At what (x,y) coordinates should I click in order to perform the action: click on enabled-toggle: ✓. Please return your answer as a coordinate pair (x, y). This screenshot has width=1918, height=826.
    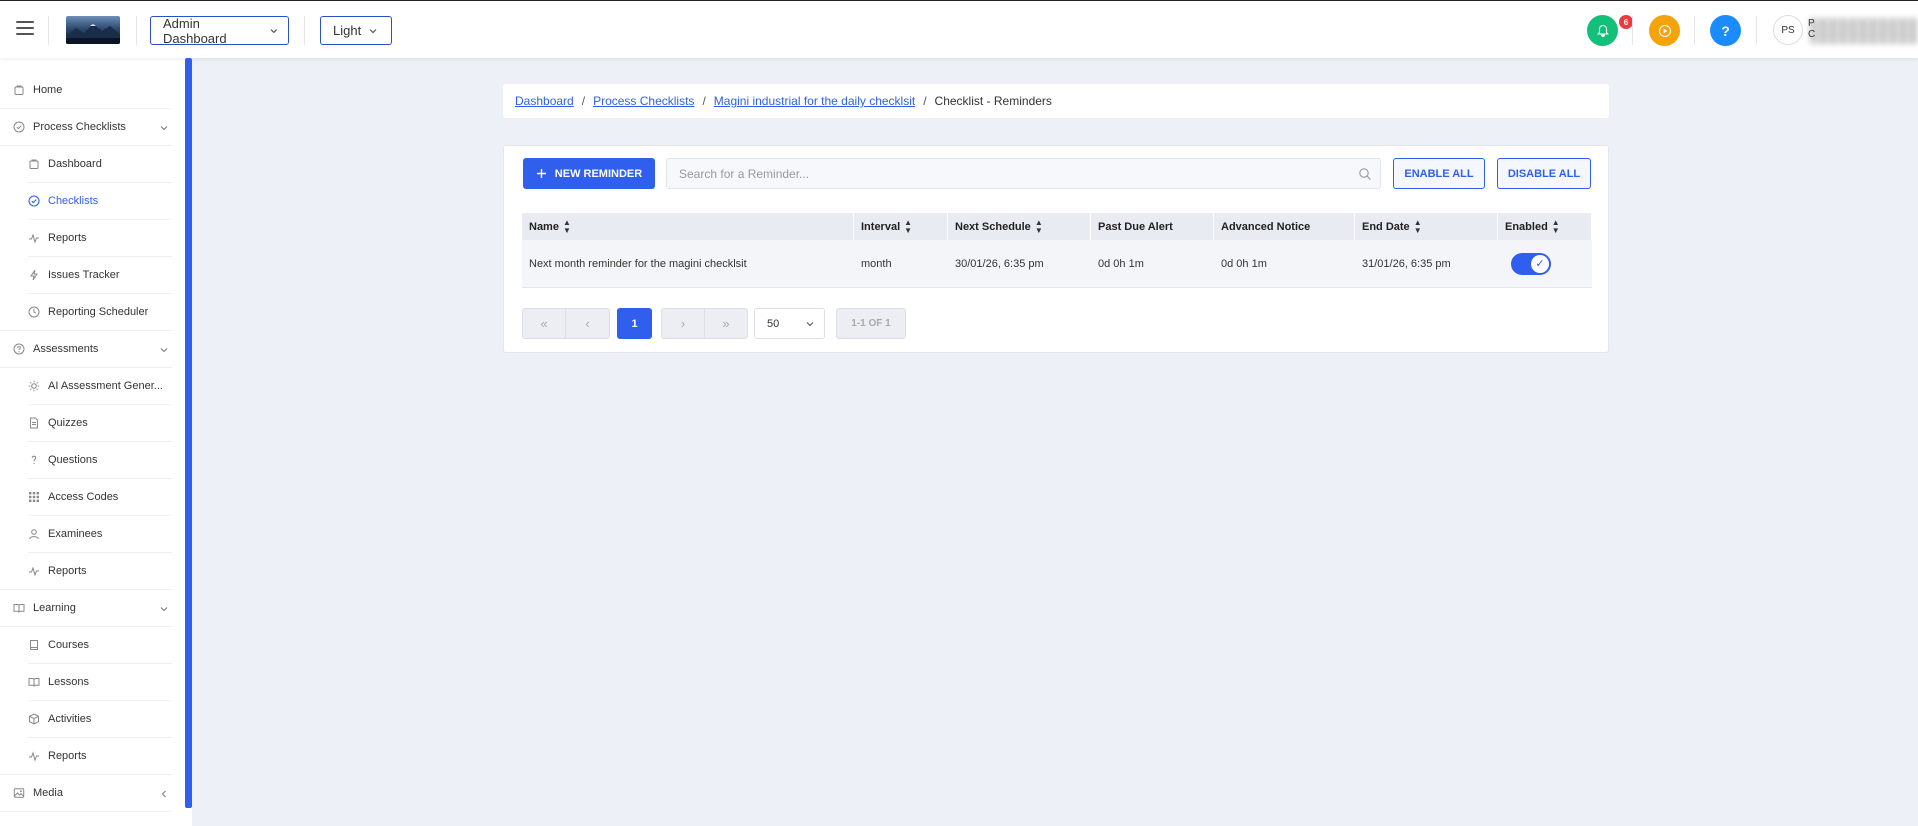
    Looking at the image, I should click on (1531, 263).